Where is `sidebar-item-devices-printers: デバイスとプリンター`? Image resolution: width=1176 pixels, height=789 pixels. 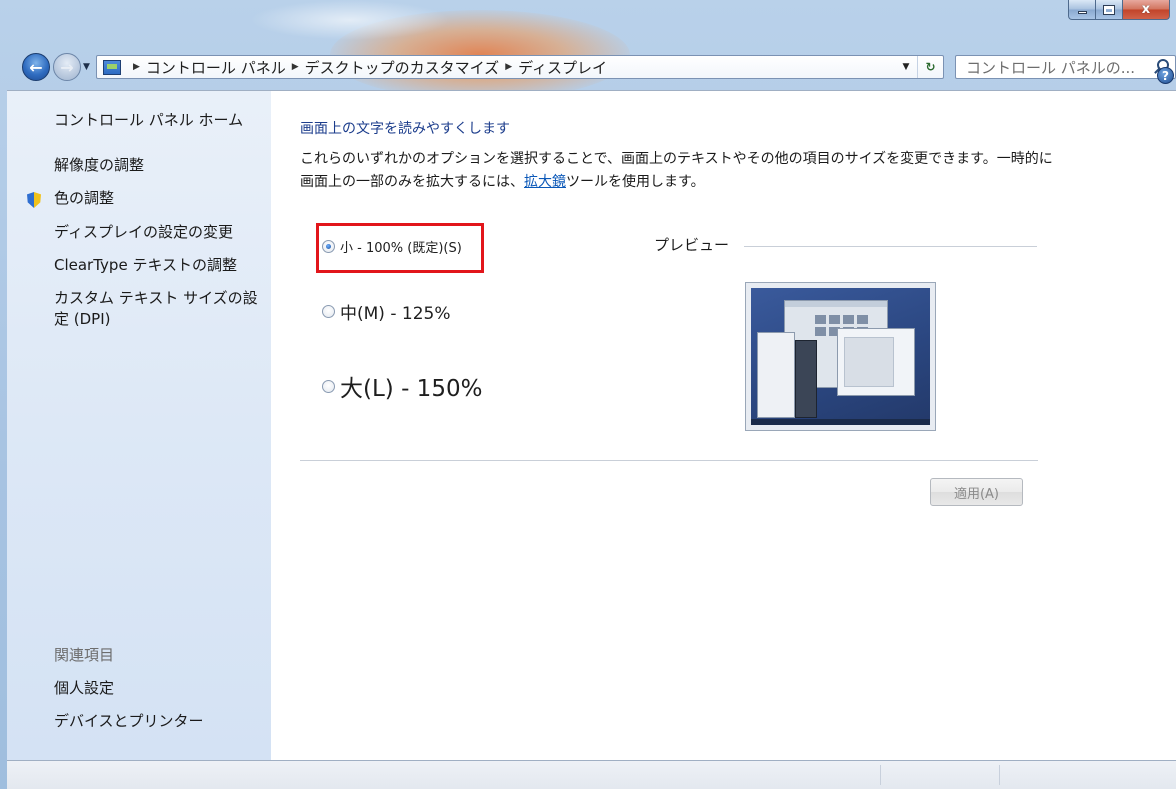 sidebar-item-devices-printers: デバイスとプリンター is located at coordinates (129, 721).